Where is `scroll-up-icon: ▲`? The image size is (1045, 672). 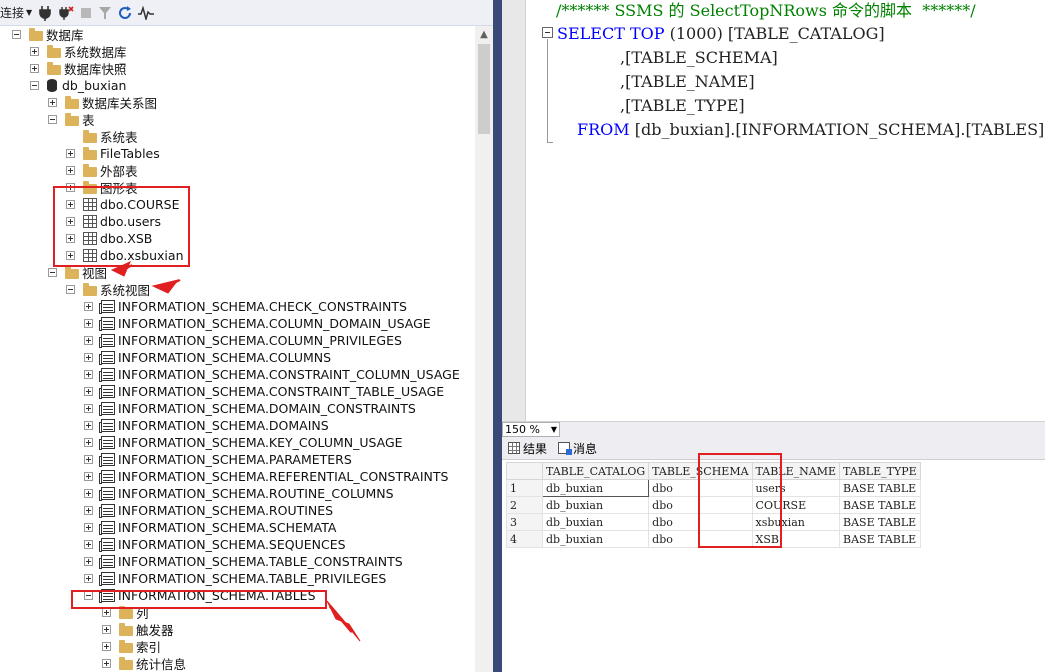 scroll-up-icon: ▲ is located at coordinates (484, 35).